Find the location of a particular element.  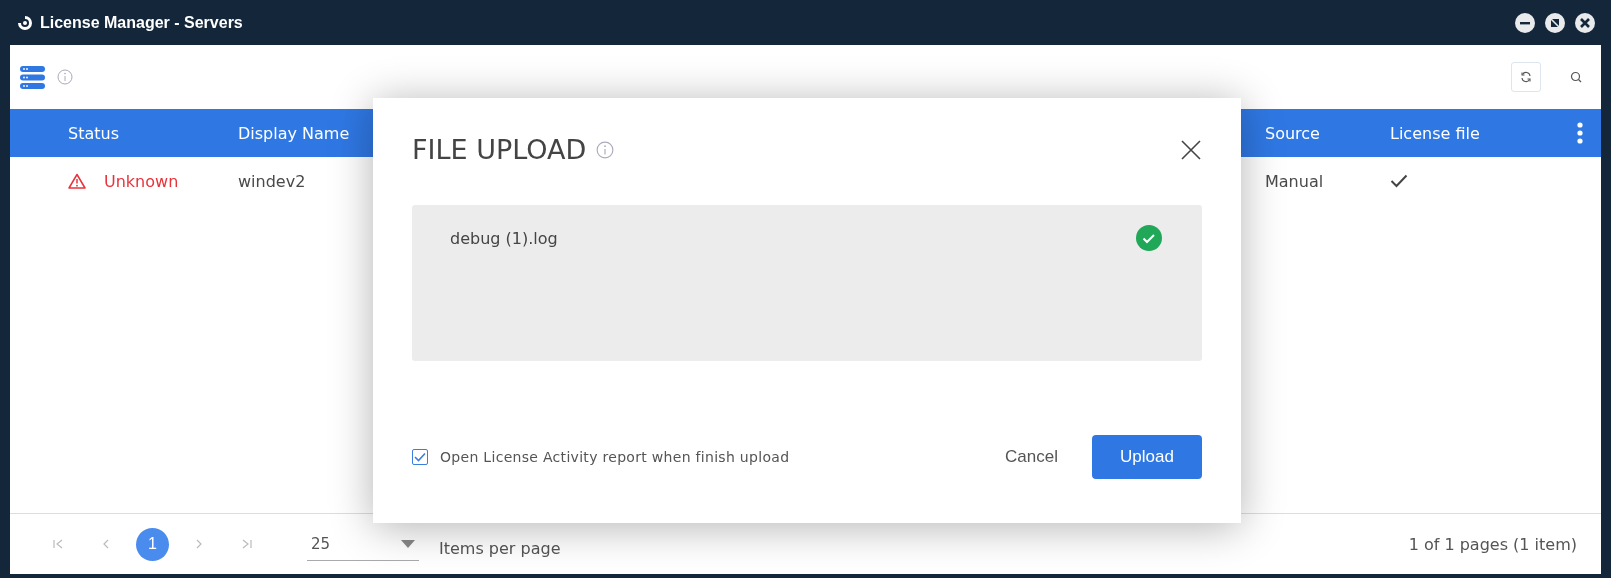

dialog-title: FILE UPLOAD is located at coordinates (499, 149).